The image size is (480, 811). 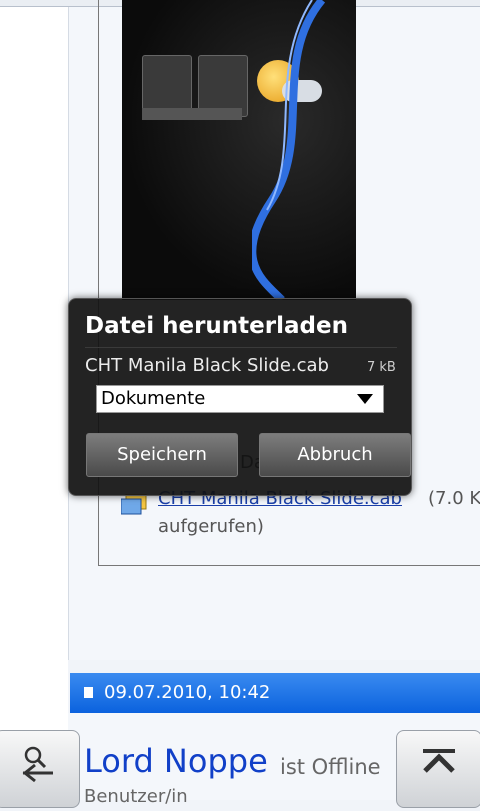 I want to click on chevron-down-icon, so click(x=365, y=399).